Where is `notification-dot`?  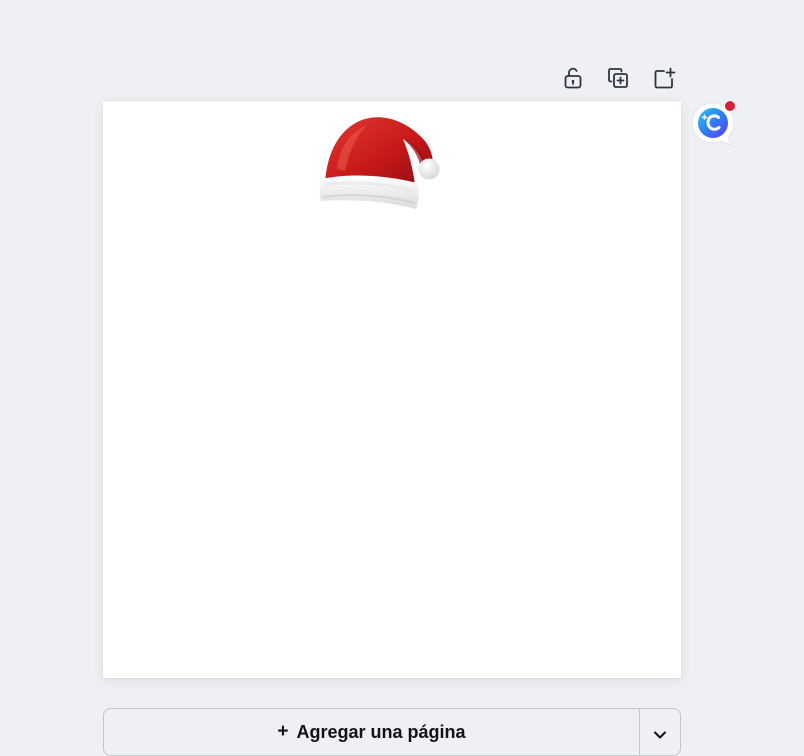 notification-dot is located at coordinates (730, 106).